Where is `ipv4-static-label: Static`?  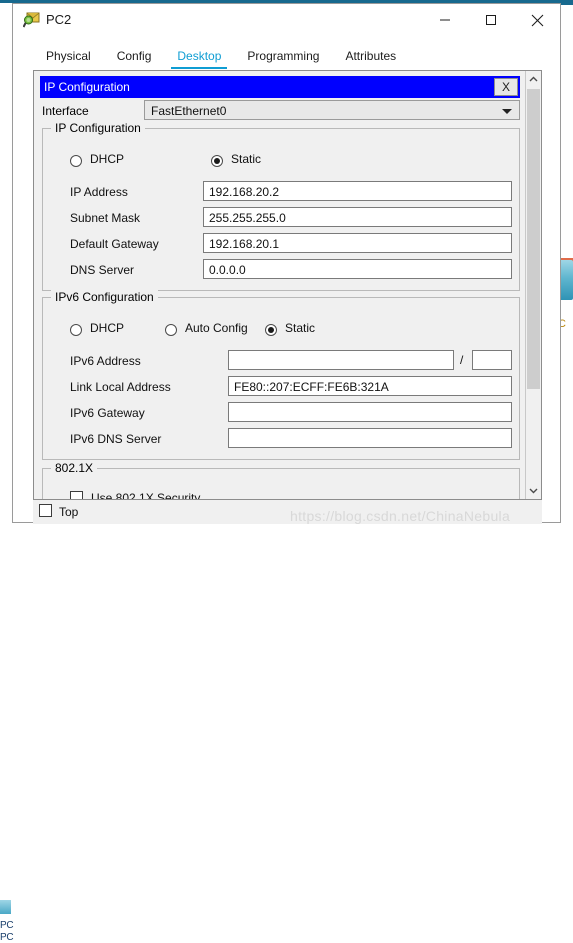 ipv4-static-label: Static is located at coordinates (246, 159).